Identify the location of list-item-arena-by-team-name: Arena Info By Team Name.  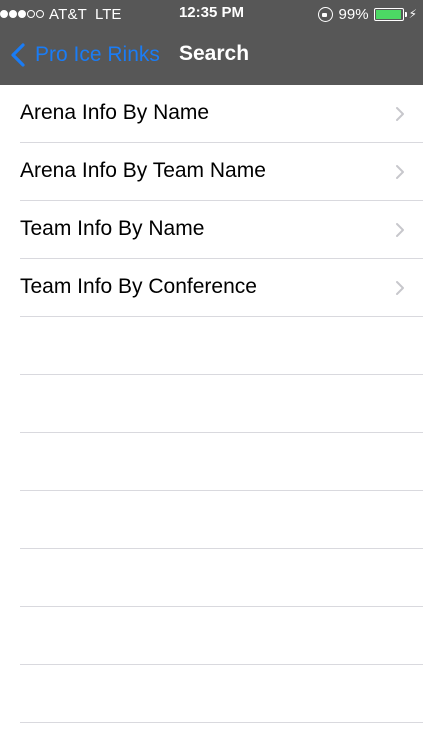
(221, 172).